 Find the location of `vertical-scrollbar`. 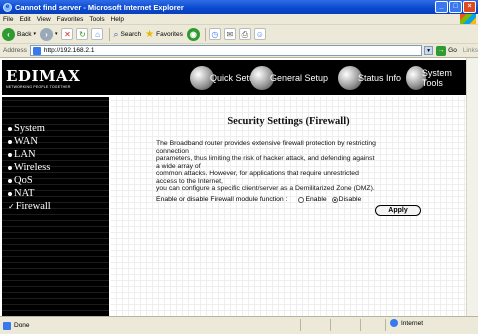

vertical-scrollbar is located at coordinates (472, 187).